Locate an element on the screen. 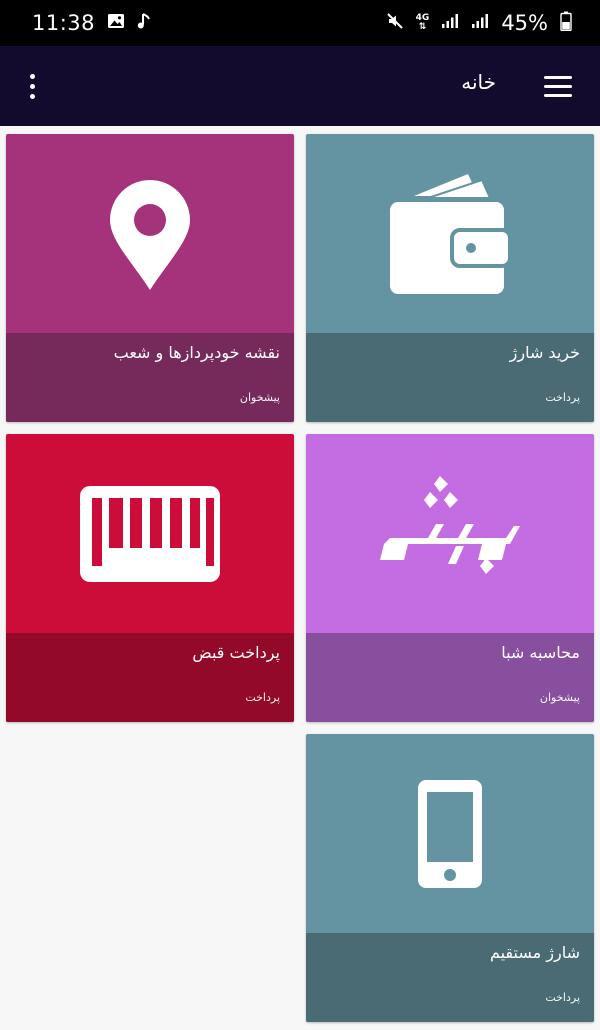 Image resolution: width=600 pixels, height=1030 pixels. tile-sheba-calculation: محاسبه شبا پیشخوان is located at coordinates (450, 578).